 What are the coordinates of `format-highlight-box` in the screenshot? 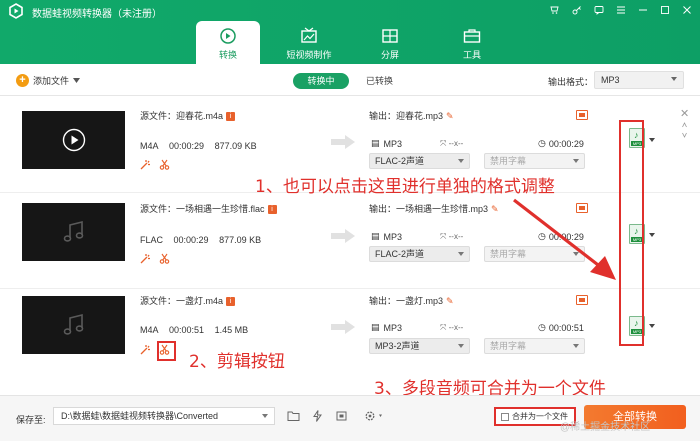 It's located at (631, 233).